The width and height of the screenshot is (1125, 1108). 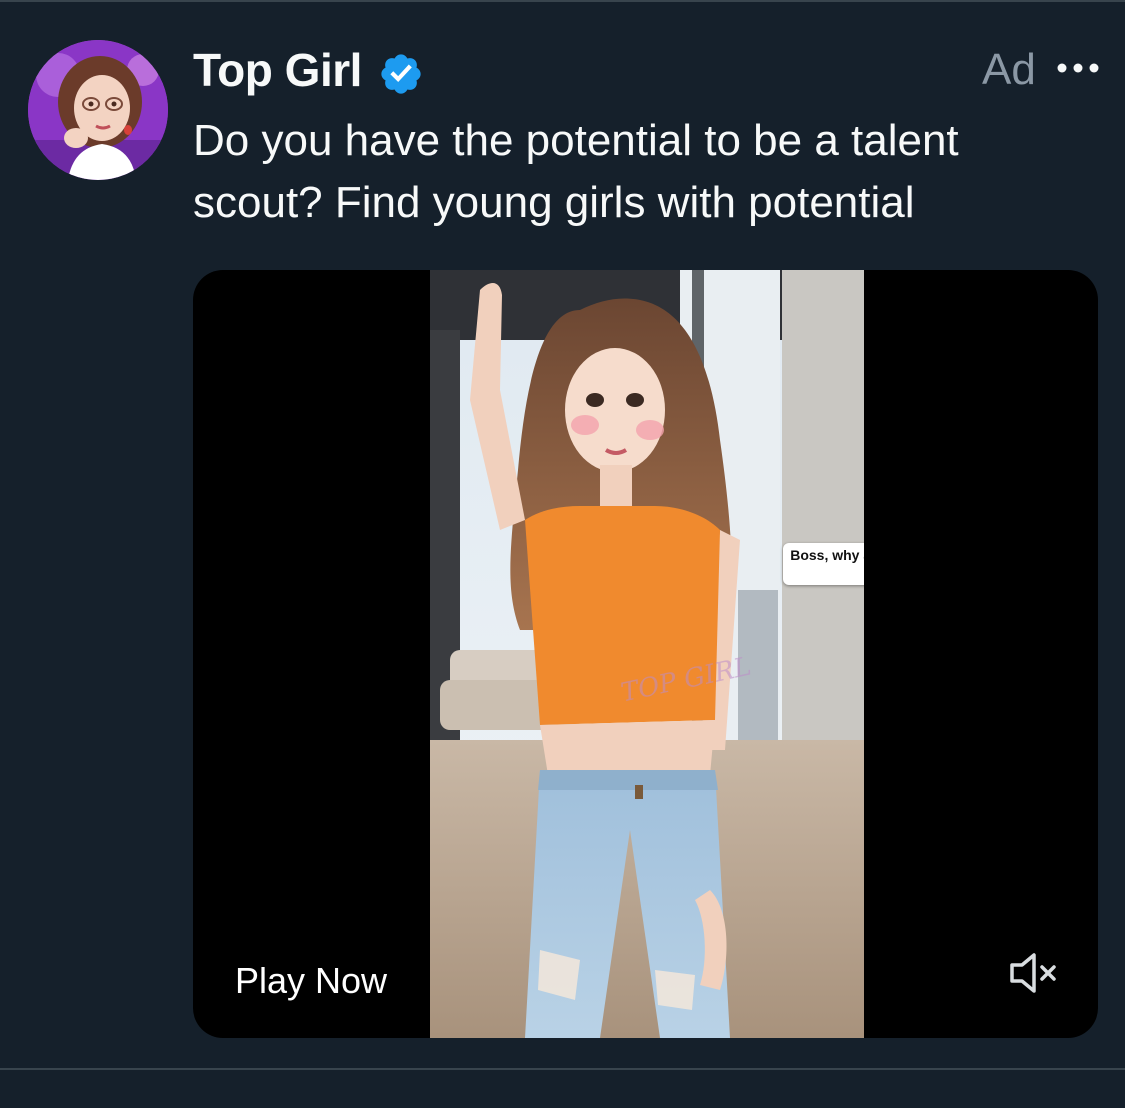 I want to click on top-divider, so click(x=562, y=1).